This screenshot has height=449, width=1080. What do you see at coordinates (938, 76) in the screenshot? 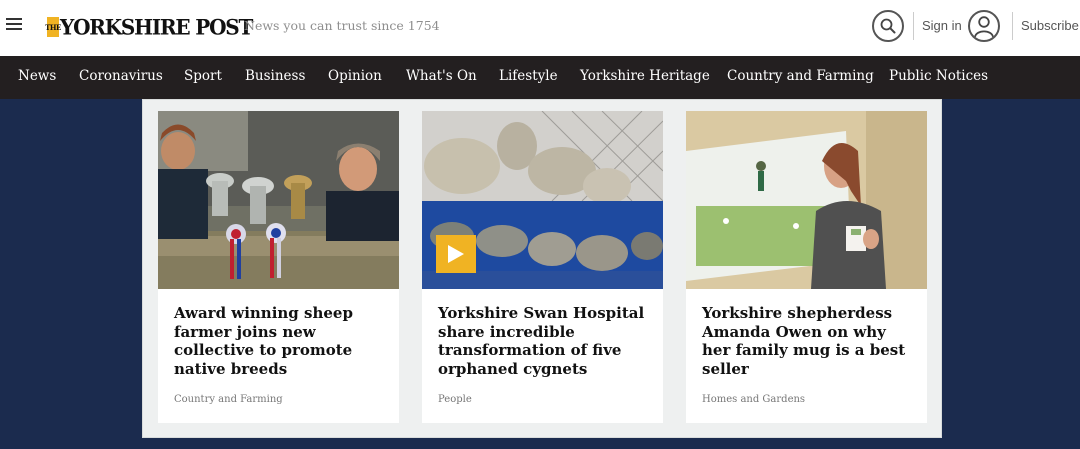
I see `nav-item-public-notices: Public Notices` at bounding box center [938, 76].